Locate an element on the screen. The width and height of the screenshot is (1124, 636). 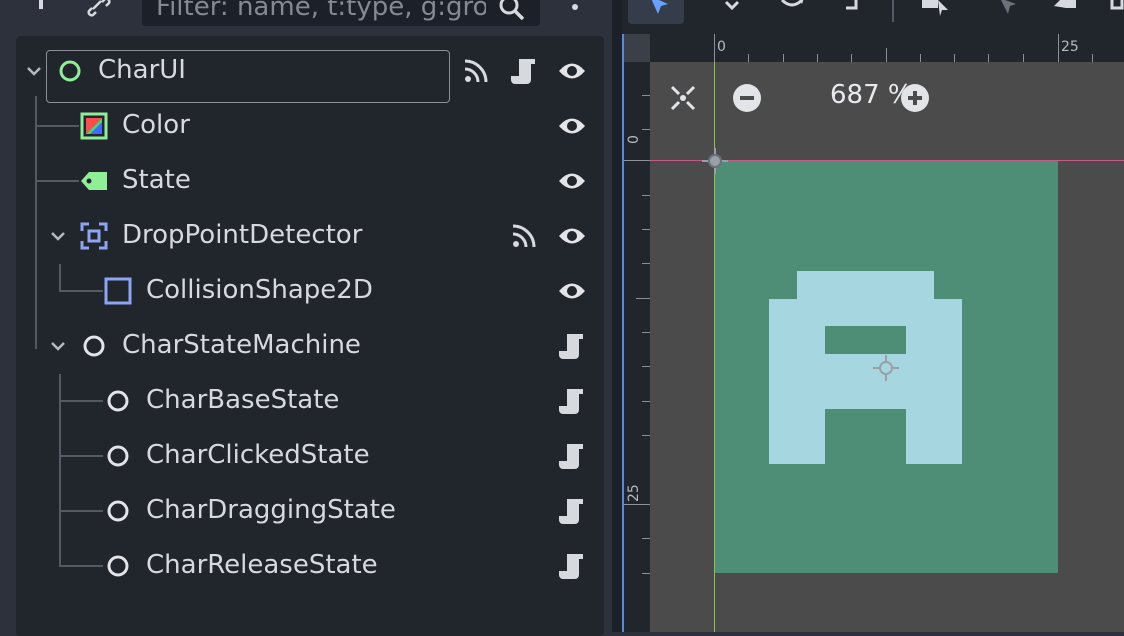
rotate-mode-icon is located at coordinates (793, 12).